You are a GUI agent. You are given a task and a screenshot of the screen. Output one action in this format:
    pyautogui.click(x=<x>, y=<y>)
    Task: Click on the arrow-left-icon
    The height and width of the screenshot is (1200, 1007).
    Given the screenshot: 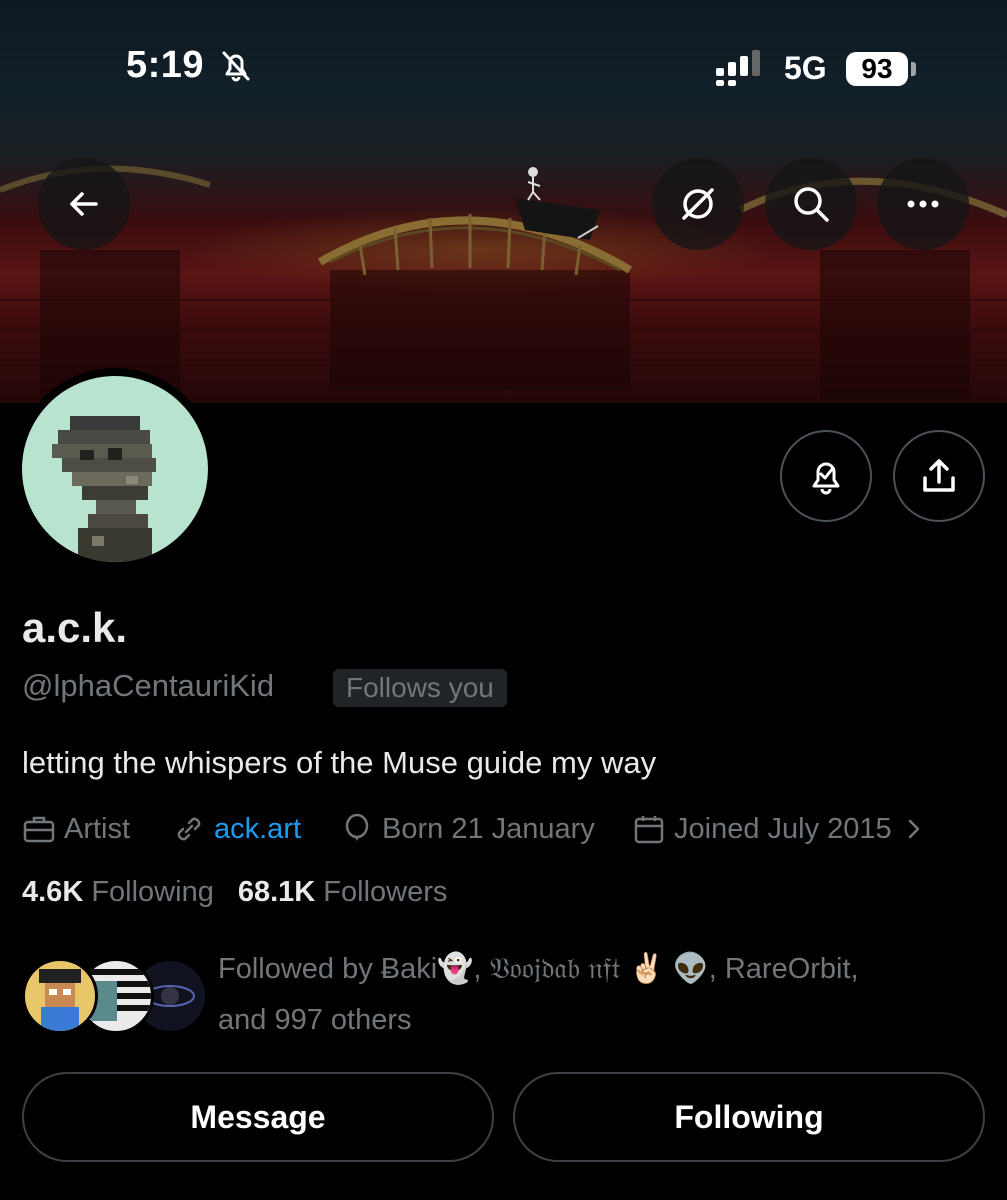 What is the action you would take?
    pyautogui.click(x=84, y=204)
    